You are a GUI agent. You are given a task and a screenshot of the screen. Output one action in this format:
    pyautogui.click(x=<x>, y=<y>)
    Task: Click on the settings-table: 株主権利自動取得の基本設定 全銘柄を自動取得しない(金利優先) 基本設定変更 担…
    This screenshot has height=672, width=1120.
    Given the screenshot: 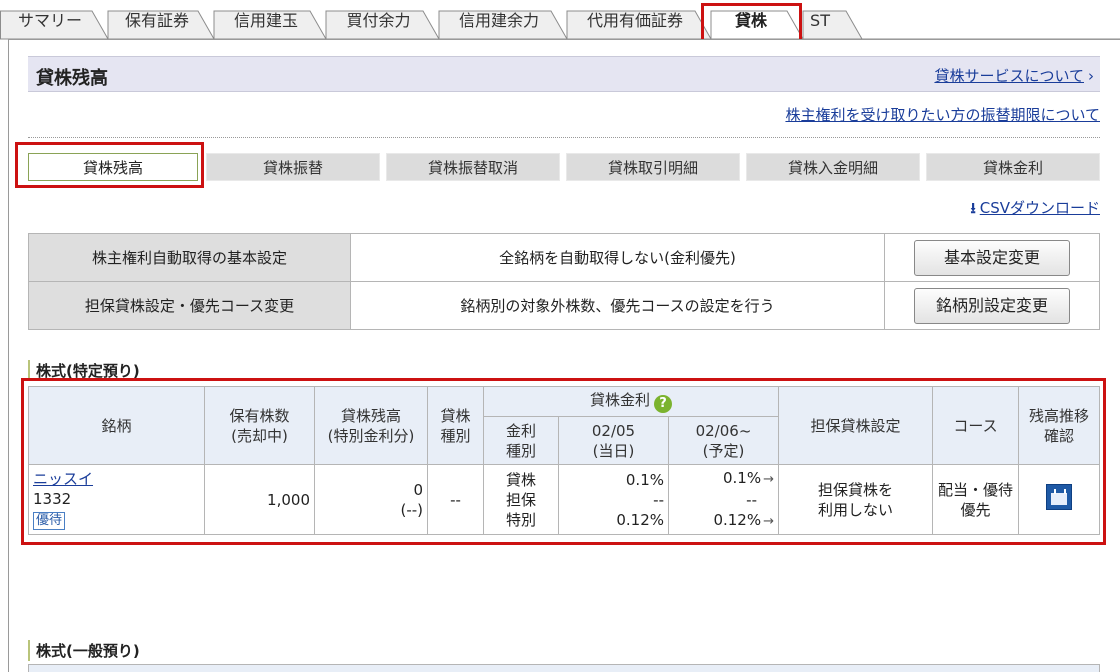 What is the action you would take?
    pyautogui.click(x=564, y=281)
    